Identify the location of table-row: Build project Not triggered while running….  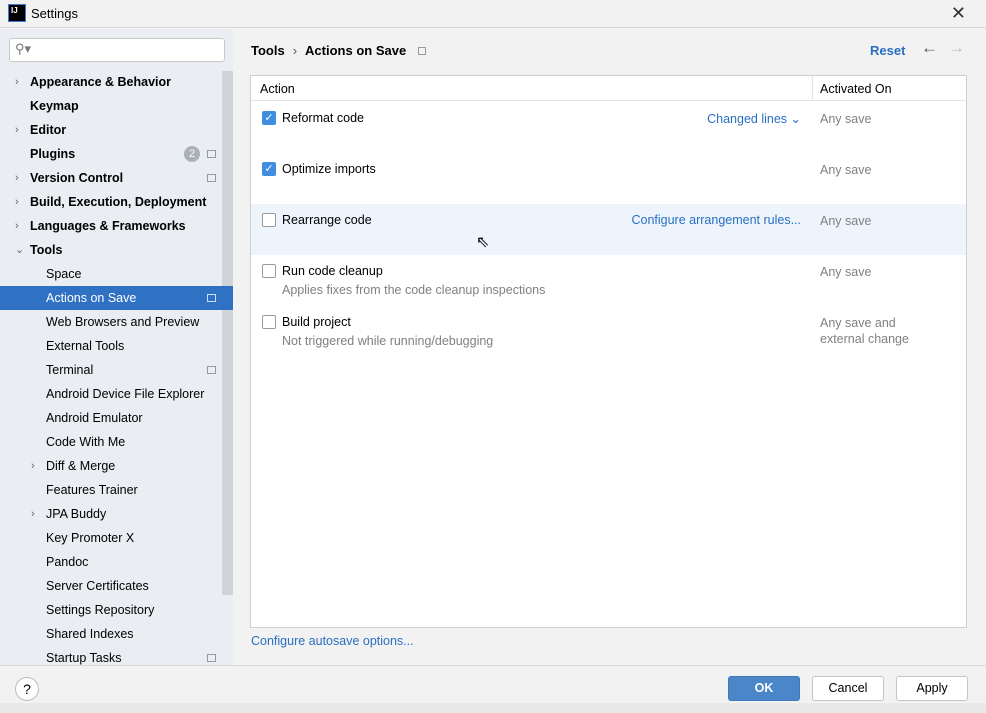
(608, 331).